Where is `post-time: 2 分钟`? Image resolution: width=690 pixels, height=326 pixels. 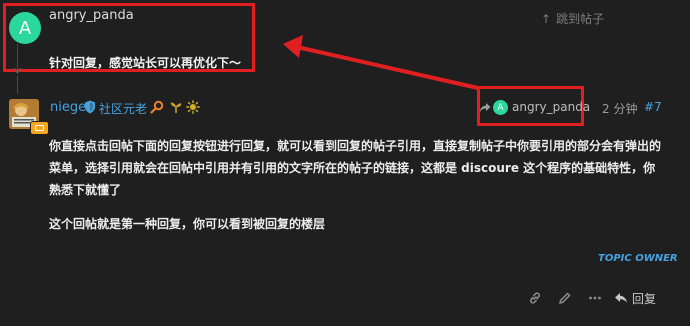
post-time: 2 分钟 is located at coordinates (619, 108).